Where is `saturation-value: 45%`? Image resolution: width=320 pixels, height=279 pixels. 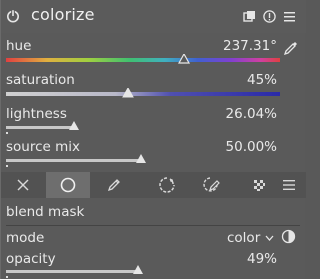 saturation-value: 45% is located at coordinates (261, 80).